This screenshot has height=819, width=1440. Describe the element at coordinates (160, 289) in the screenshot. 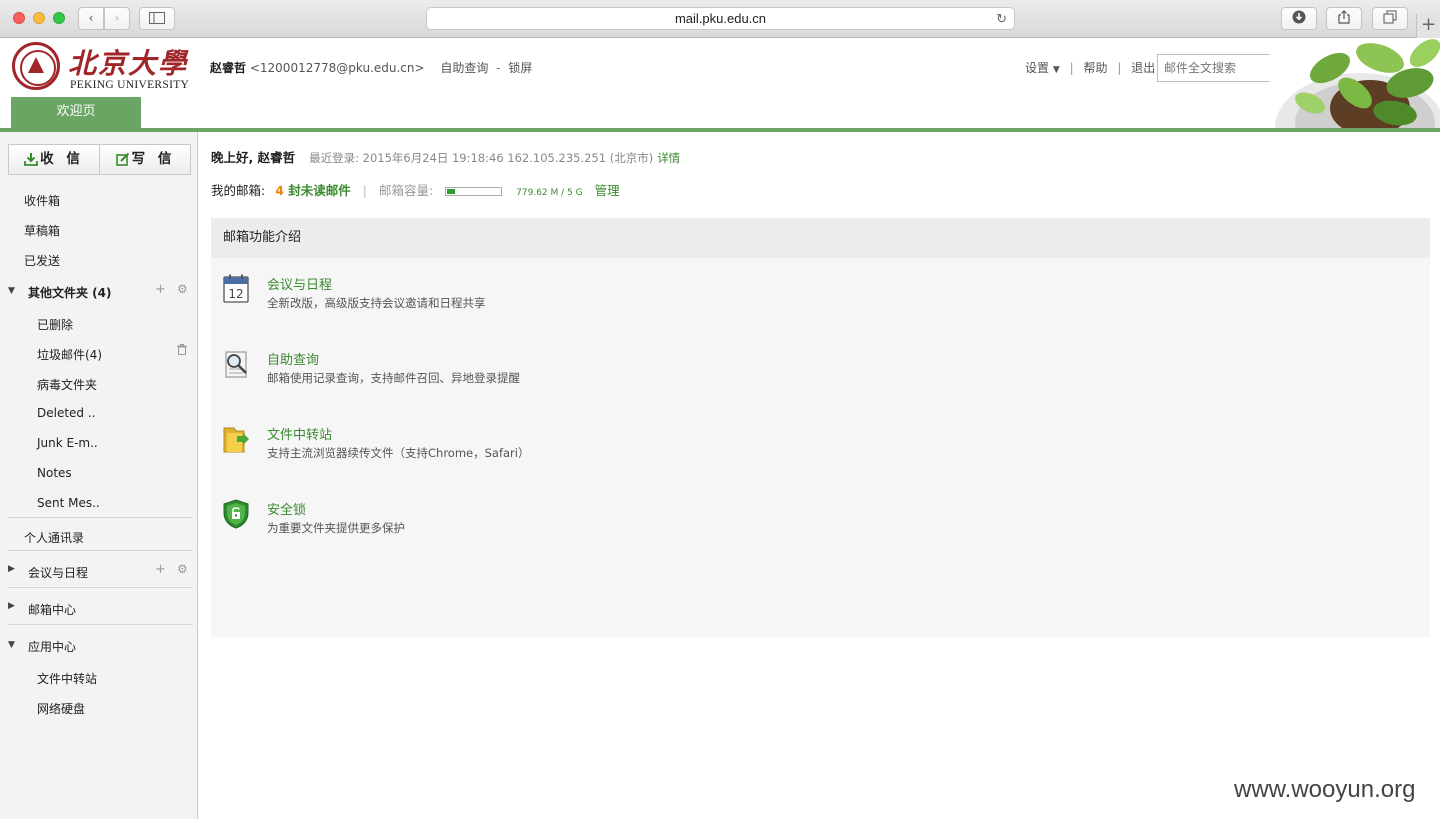

I see `add-folder-icon: +` at that location.